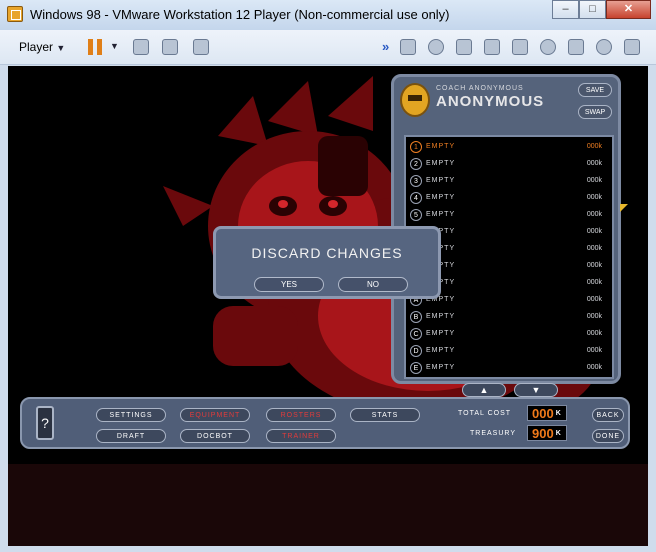 This screenshot has height=552, width=656. I want to click on minimize-button: –, so click(565, 9).